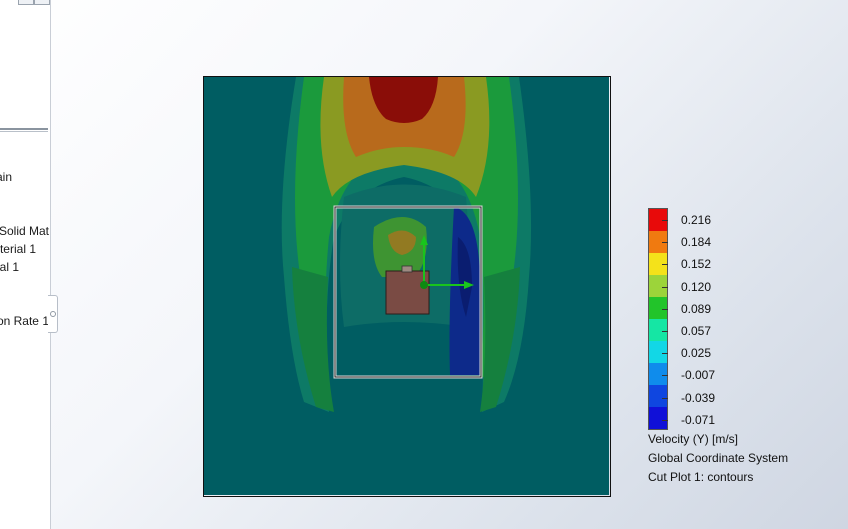 Image resolution: width=848 pixels, height=529 pixels. Describe the element at coordinates (718, 458) in the screenshot. I see `legend-coordinate-system: Global Coordinate System` at that location.